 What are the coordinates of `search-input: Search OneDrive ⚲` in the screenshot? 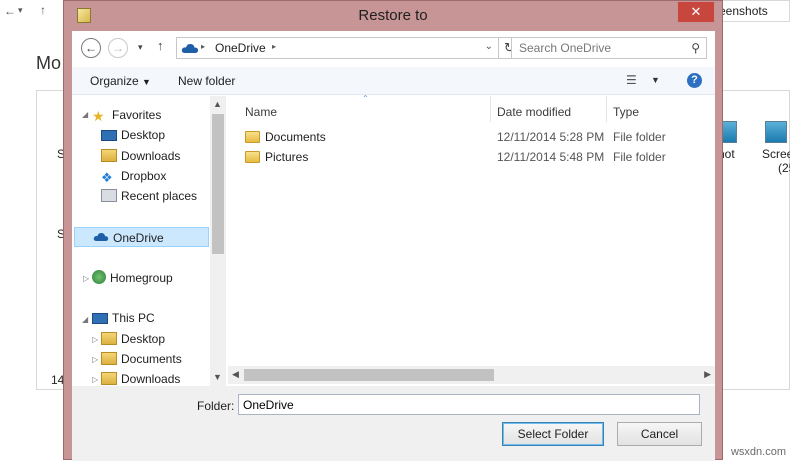 It's located at (609, 48).